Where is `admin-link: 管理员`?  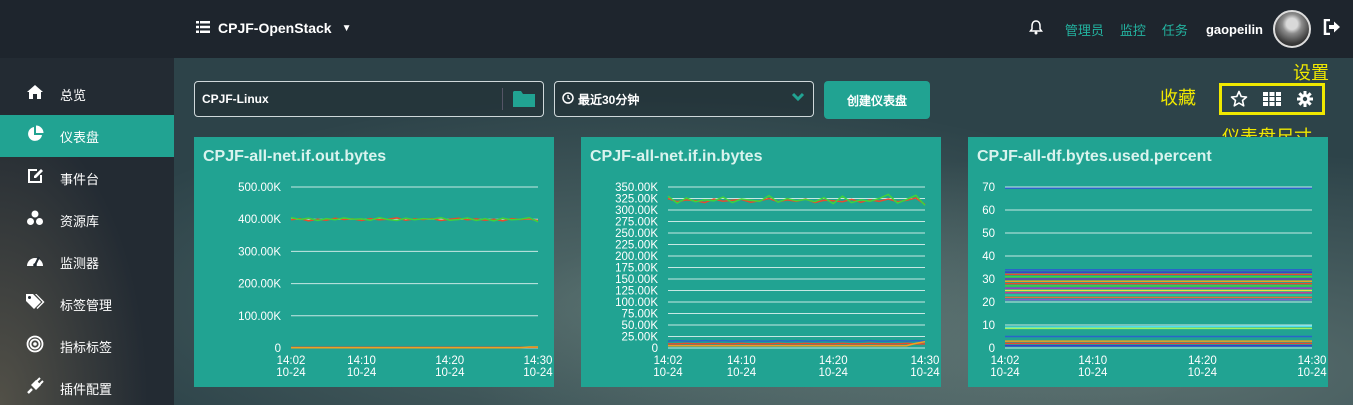 admin-link: 管理员 is located at coordinates (1084, 29).